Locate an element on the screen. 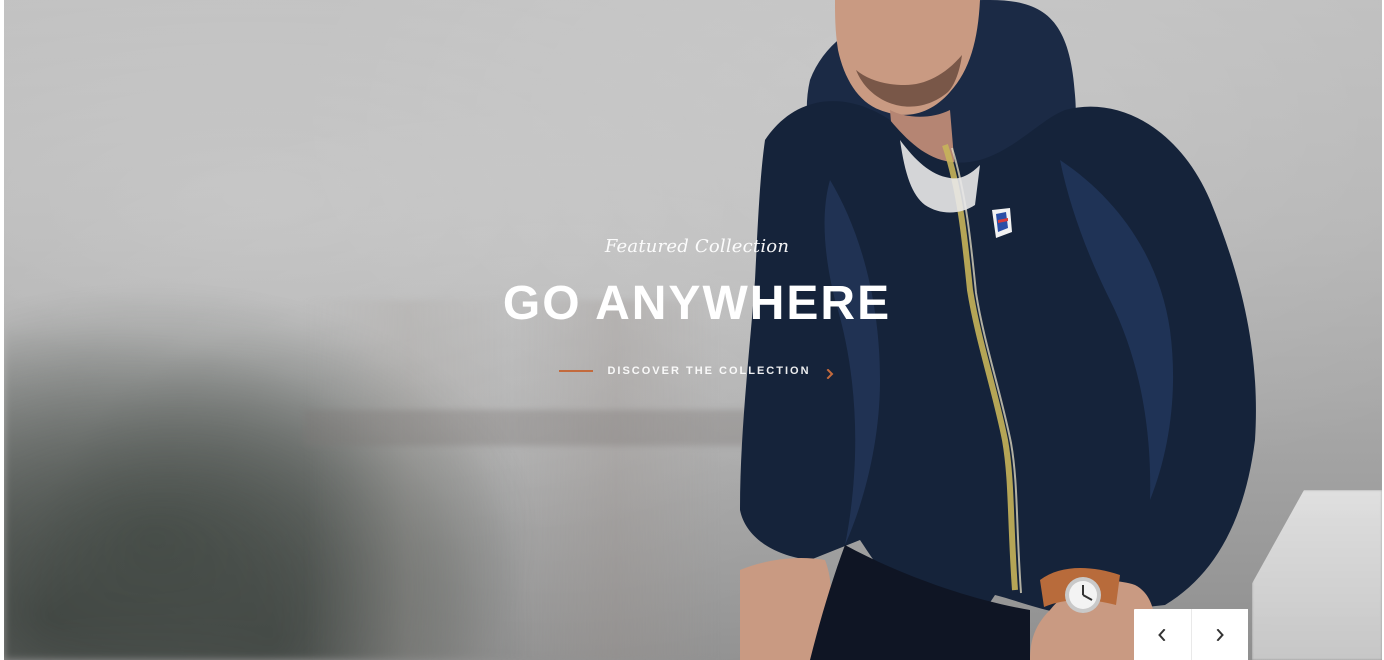  discover-collection-link: DISCOVER THE COLLECTION is located at coordinates (693, 371).